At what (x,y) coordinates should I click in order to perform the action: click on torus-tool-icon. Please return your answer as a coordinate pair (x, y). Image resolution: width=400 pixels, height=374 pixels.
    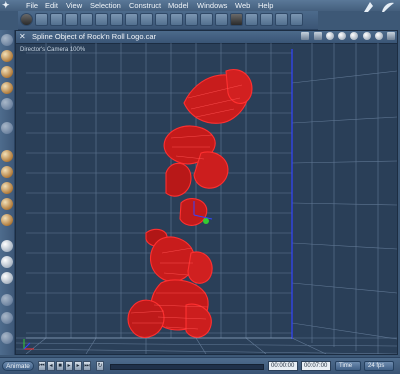
    Looking at the image, I should click on (86, 19).